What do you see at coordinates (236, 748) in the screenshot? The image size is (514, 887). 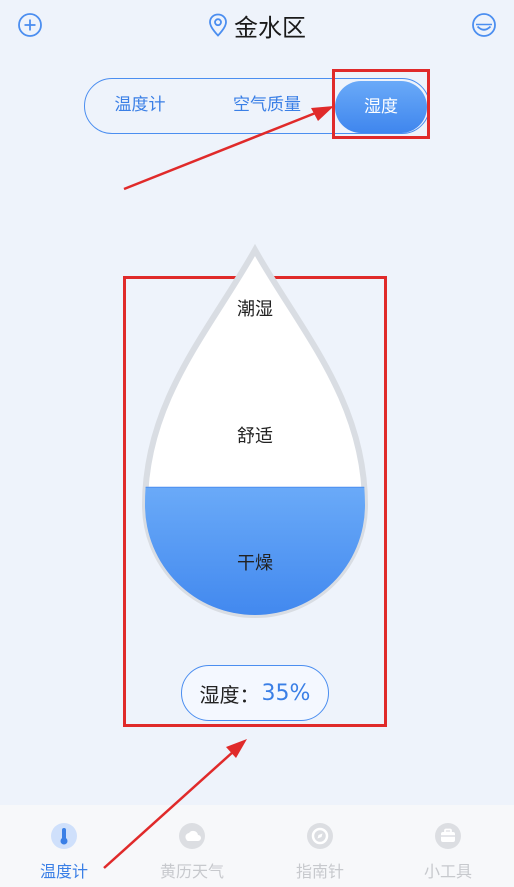 I see `arrowhead-gauge` at bounding box center [236, 748].